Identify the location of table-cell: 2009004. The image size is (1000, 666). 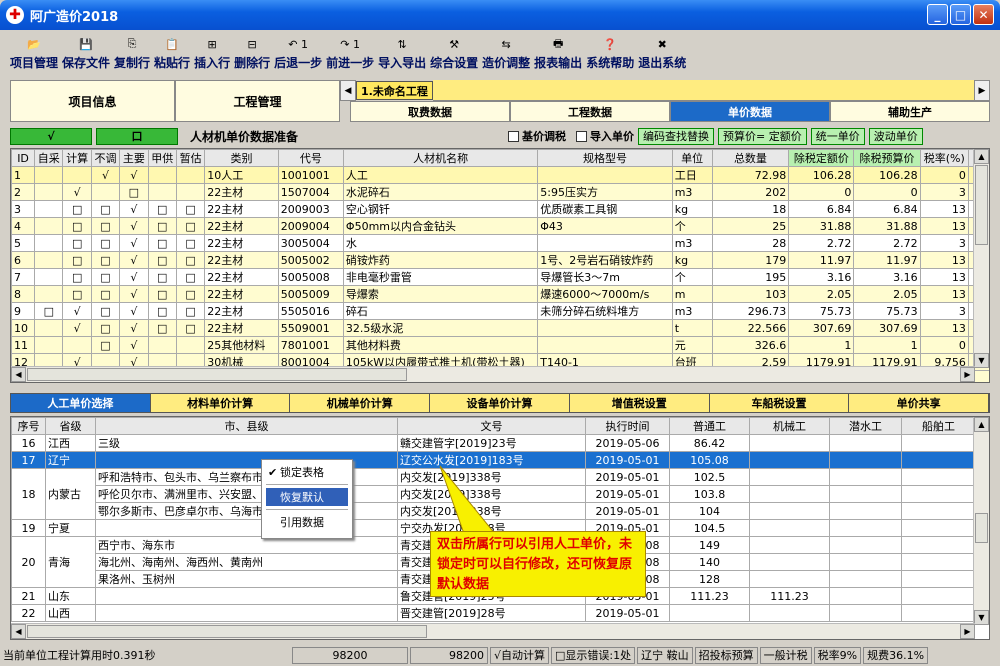
(310, 226).